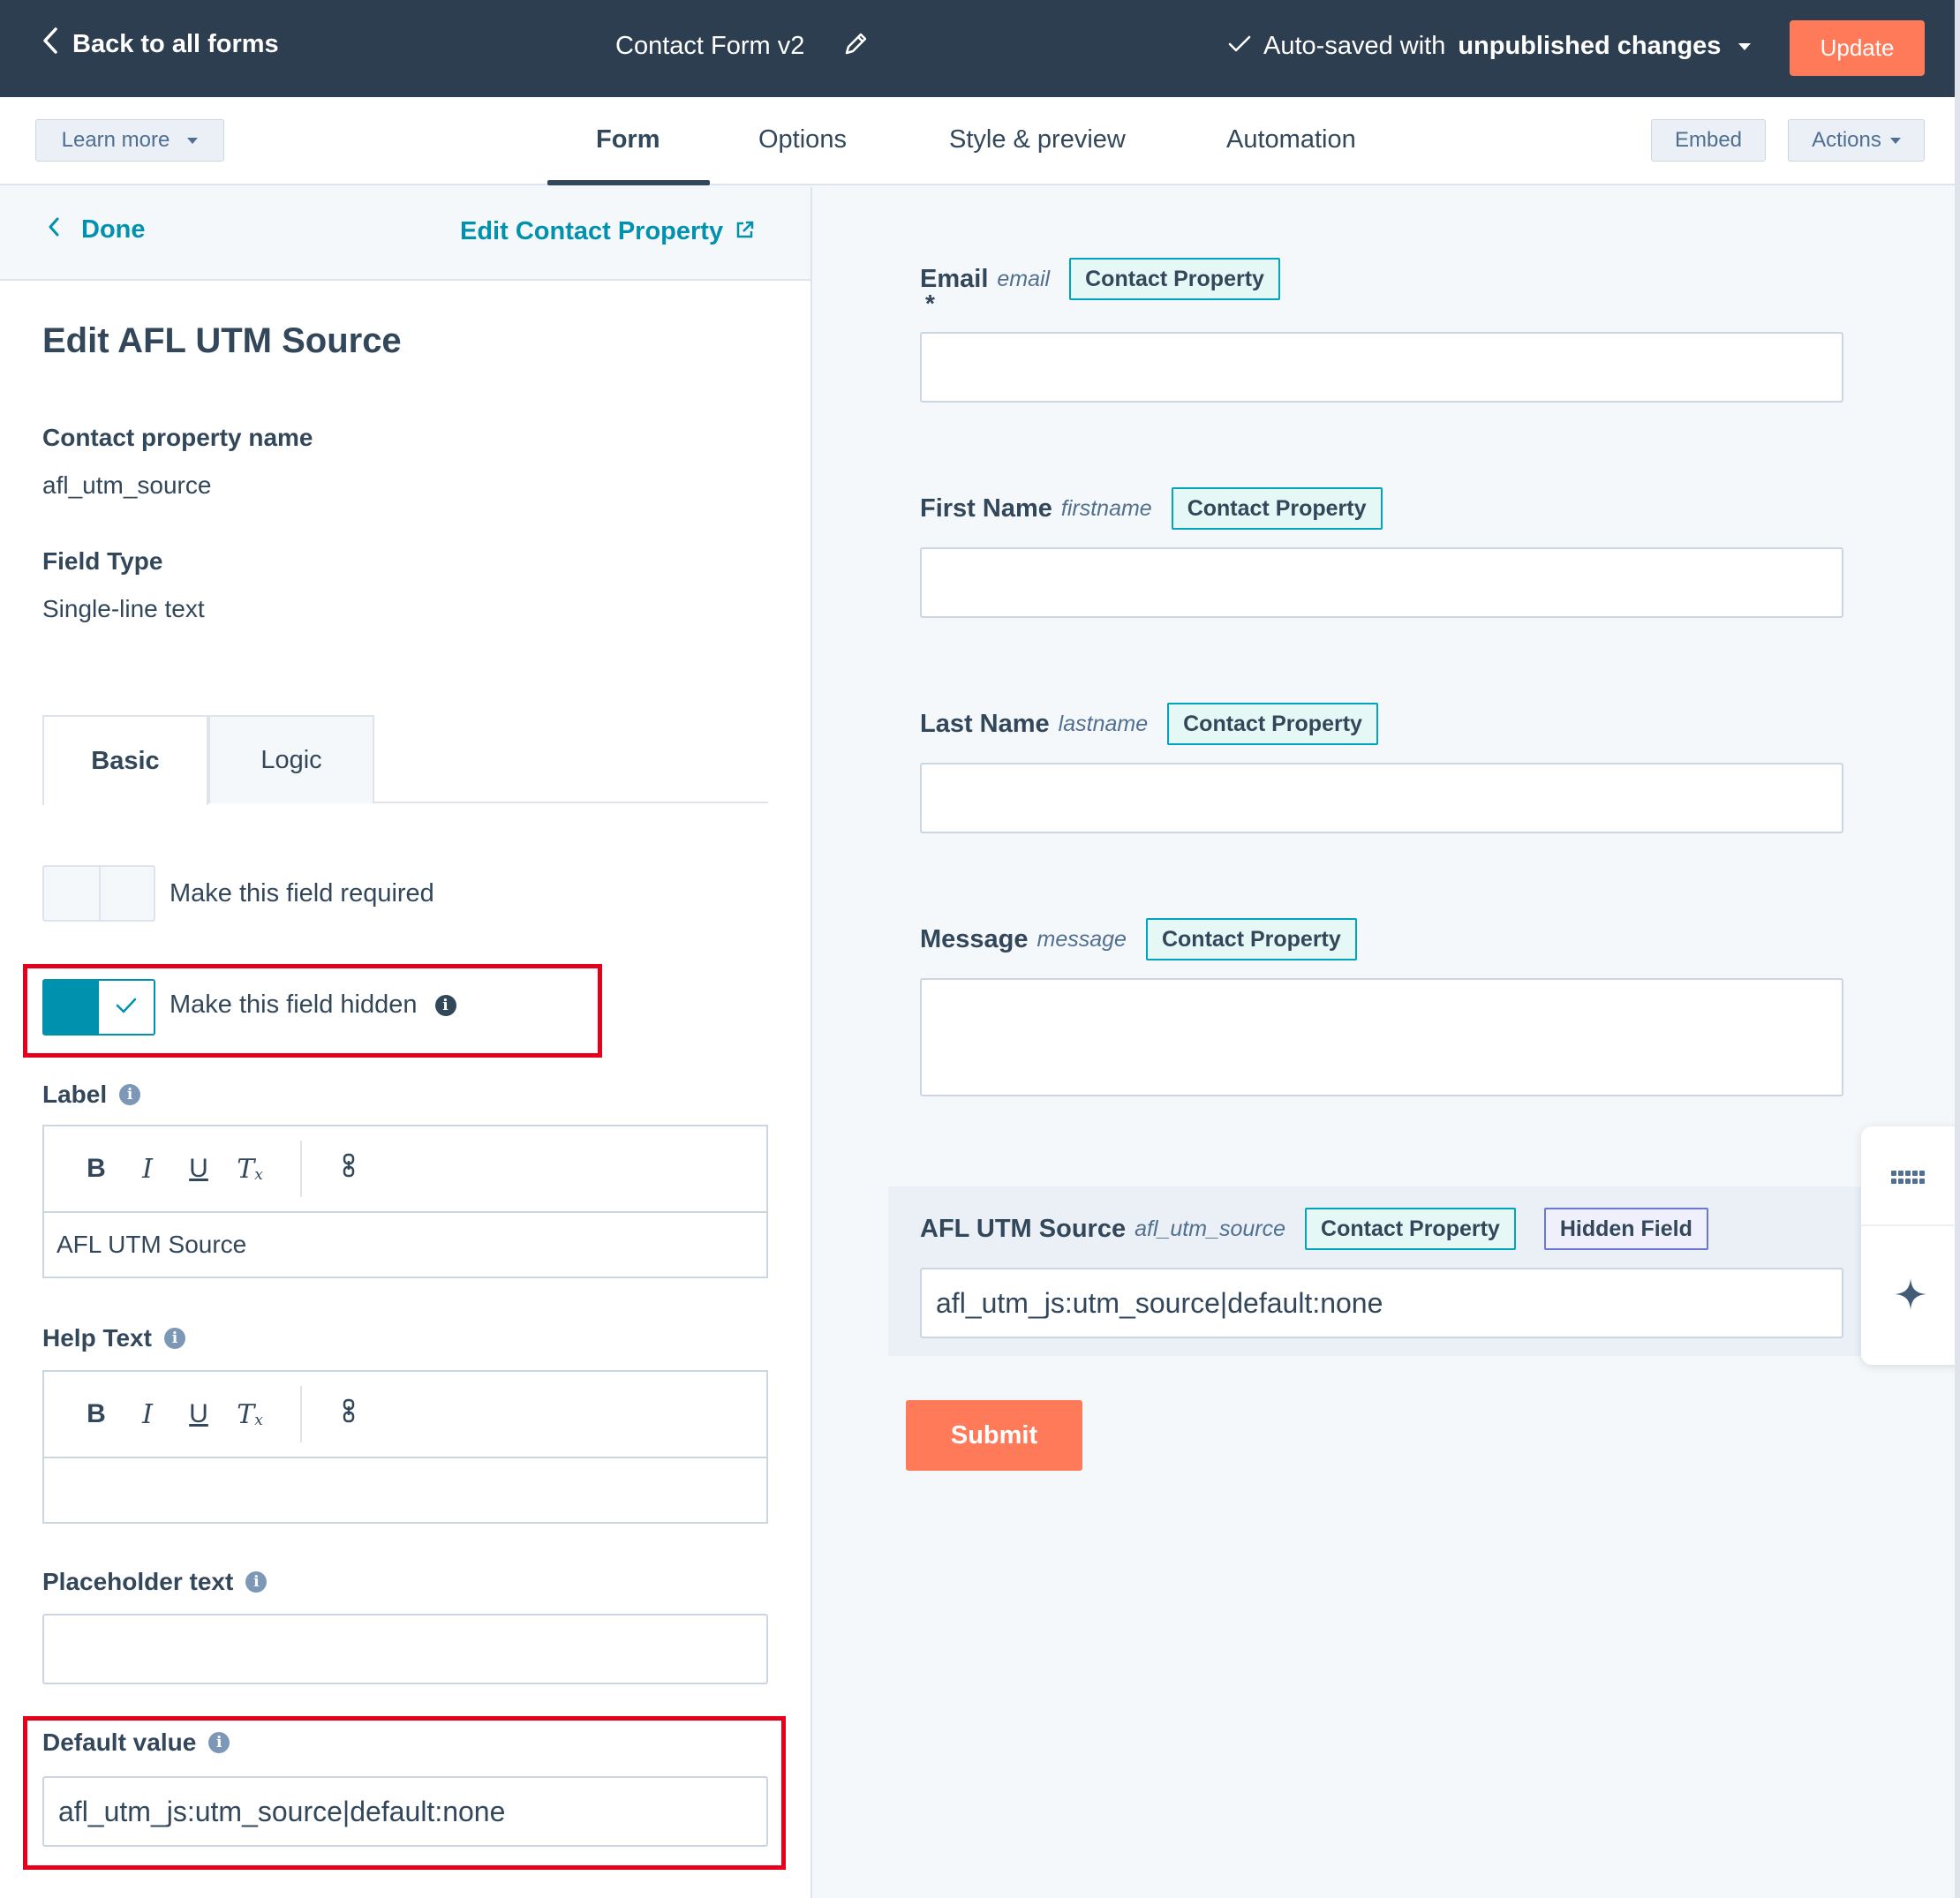 Image resolution: width=1960 pixels, height=1898 pixels. I want to click on message-textarea, so click(1381, 1037).